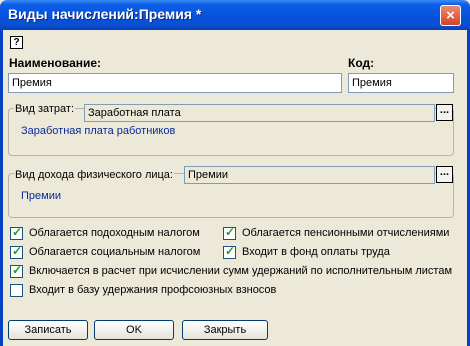  Describe the element at coordinates (16, 290) in the screenshot. I see `checkbox-box` at that location.